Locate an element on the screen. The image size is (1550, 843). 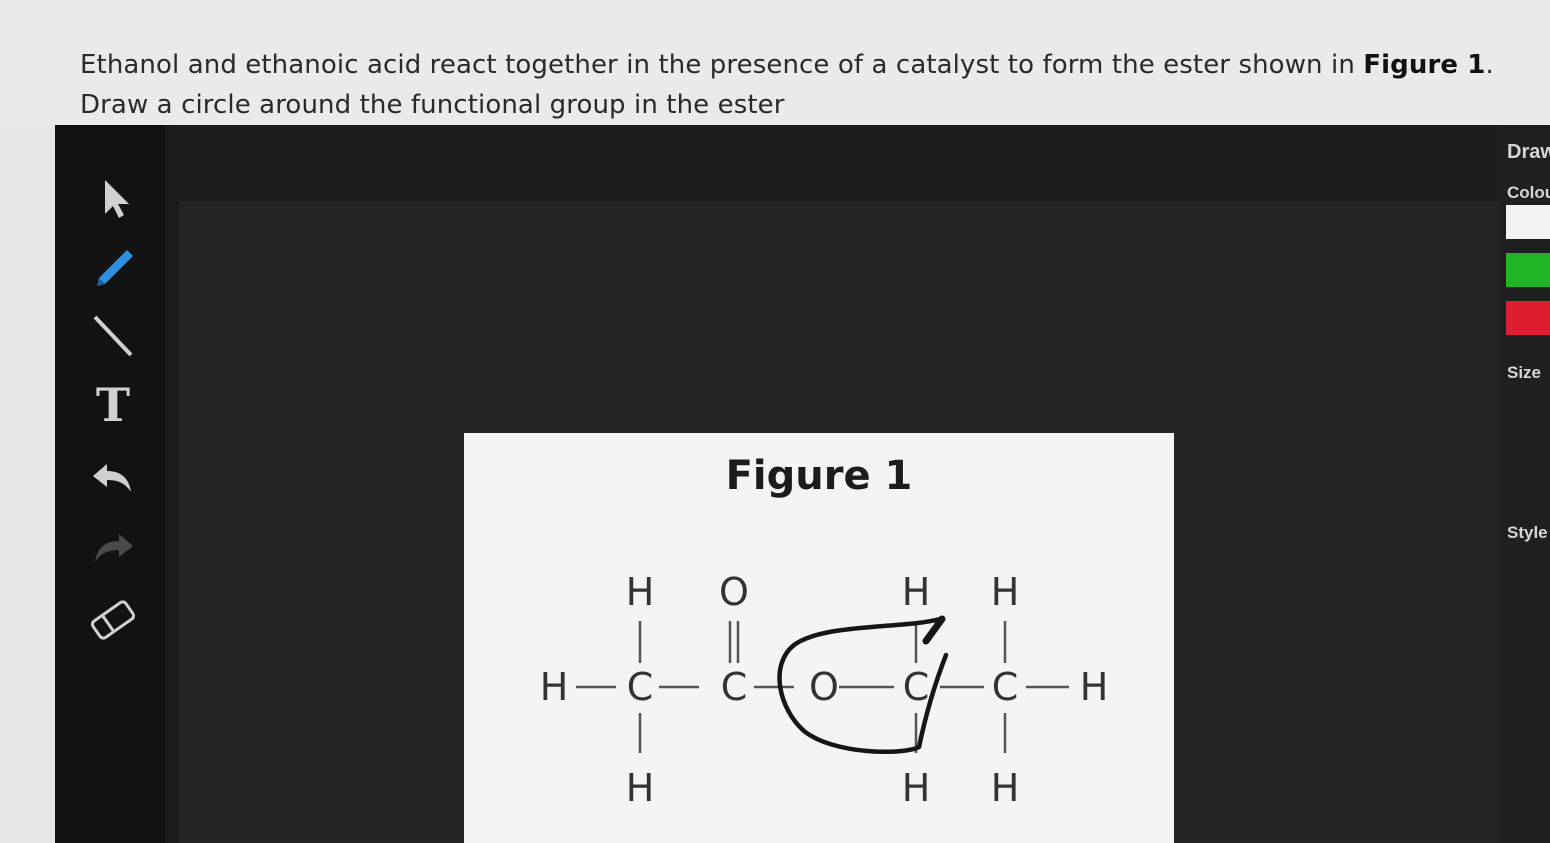
eraser-icon is located at coordinates (113, 620).